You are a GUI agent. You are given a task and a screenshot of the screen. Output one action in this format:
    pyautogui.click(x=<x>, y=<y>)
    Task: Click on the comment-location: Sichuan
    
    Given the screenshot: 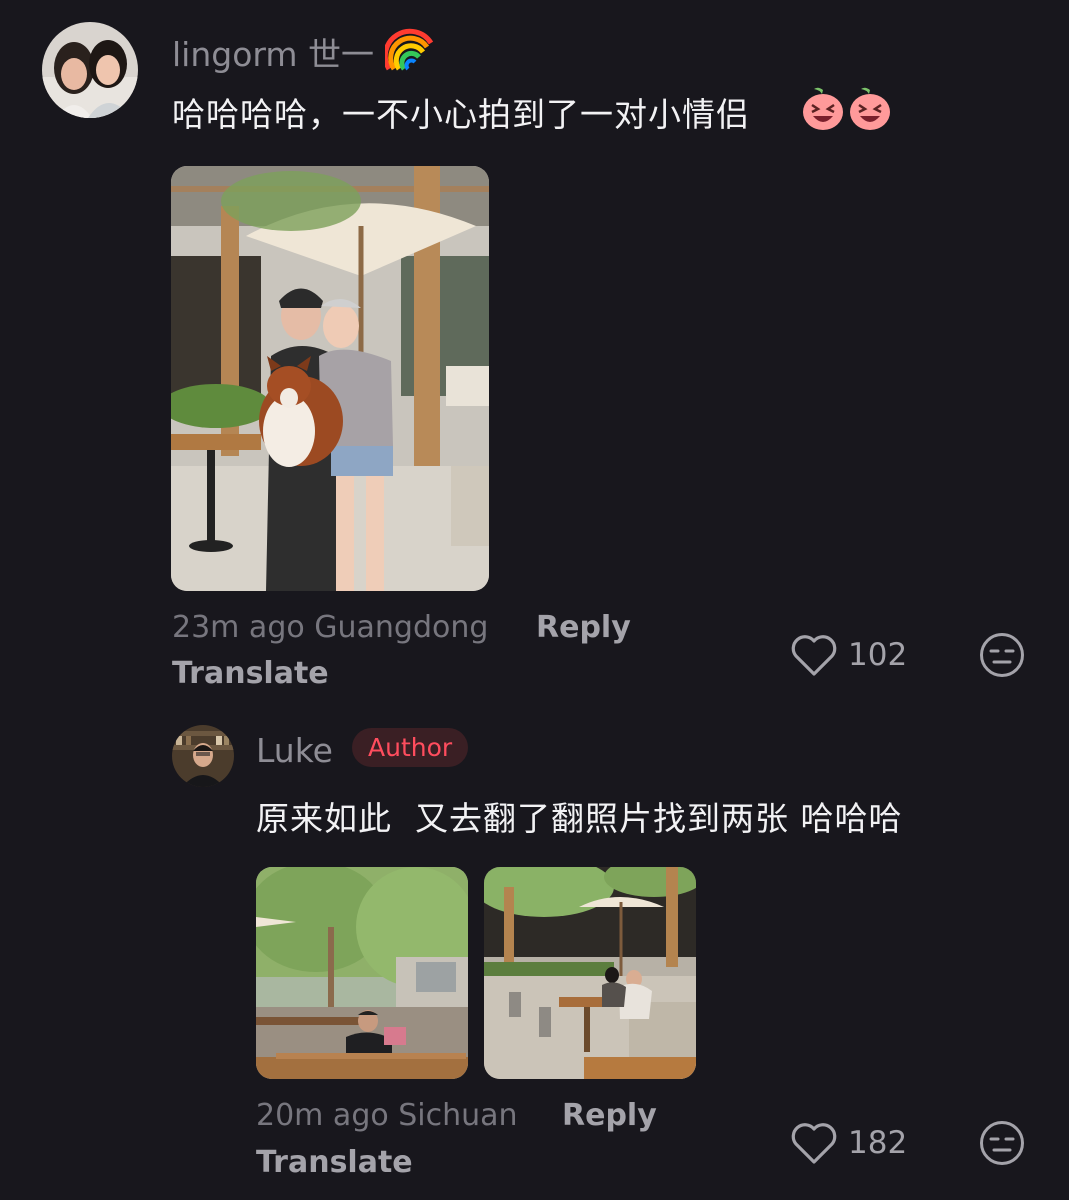 What is the action you would take?
    pyautogui.click(x=458, y=1115)
    